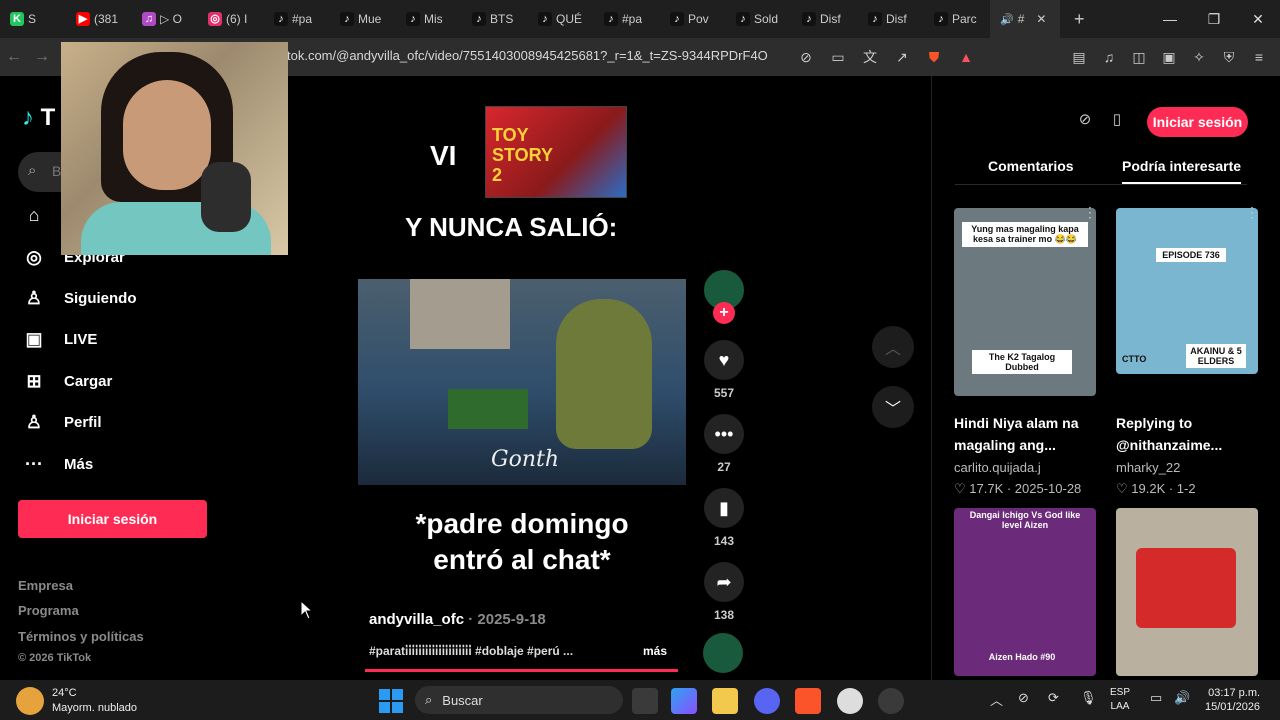 This screenshot has height=720, width=1280. What do you see at coordinates (1259, 57) in the screenshot?
I see `menu-icon: ≡` at bounding box center [1259, 57].